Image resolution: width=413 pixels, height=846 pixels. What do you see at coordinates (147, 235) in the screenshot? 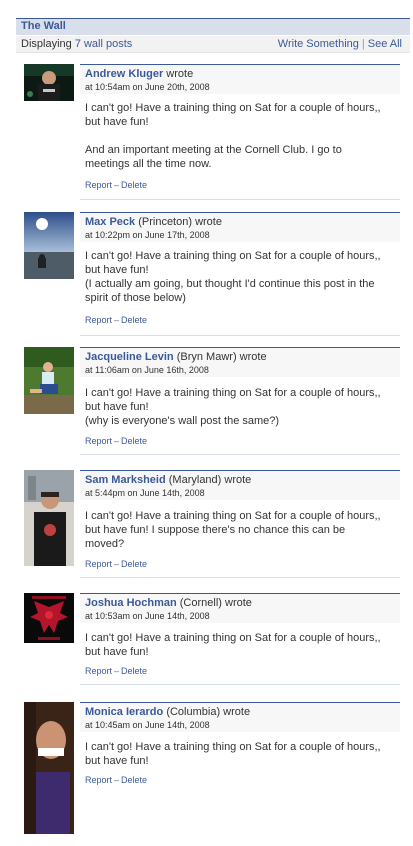
I see `post-timestamp: at 10:22pm on June 17th, 2008` at bounding box center [147, 235].